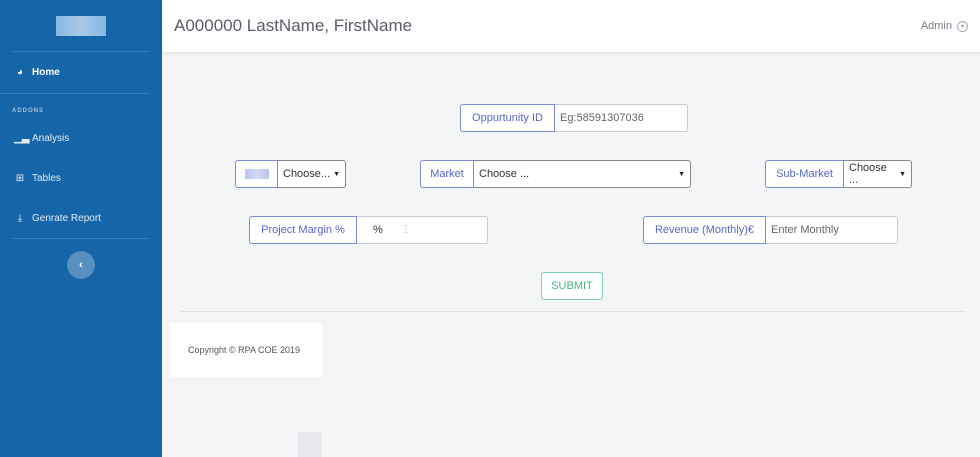 The image size is (980, 457). I want to click on blurred-text, so click(256, 174).